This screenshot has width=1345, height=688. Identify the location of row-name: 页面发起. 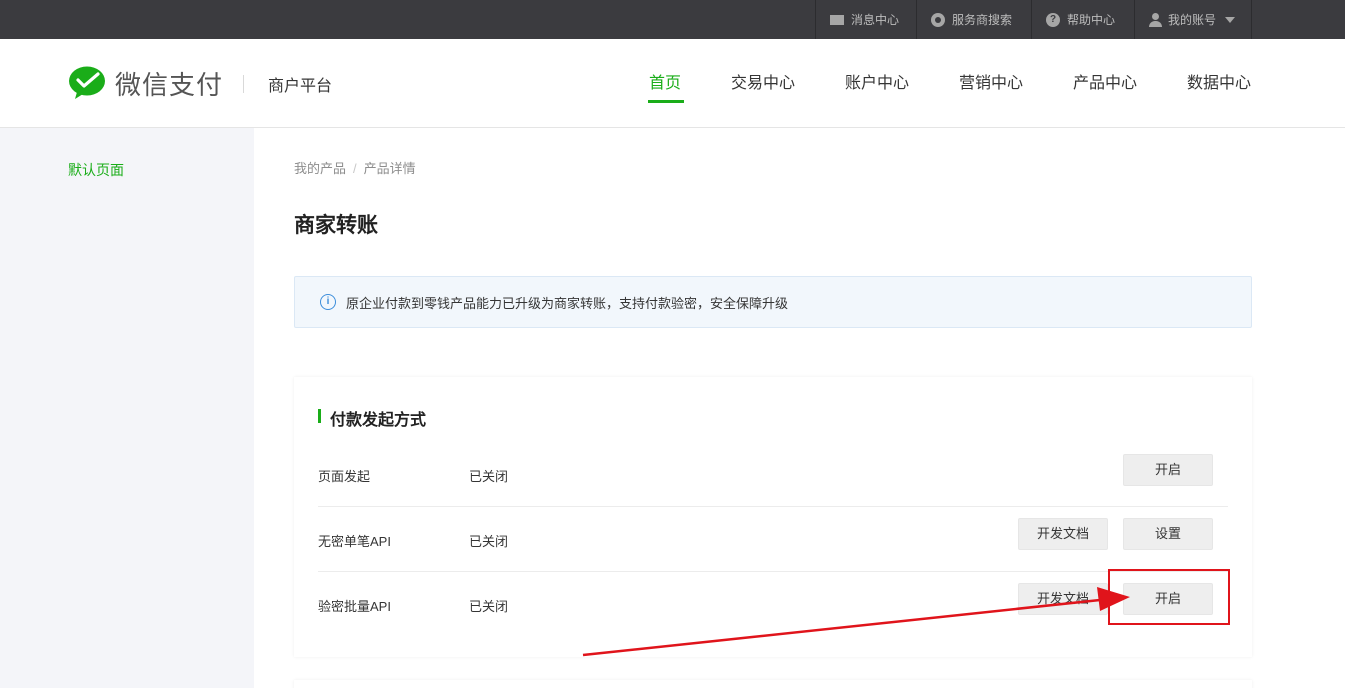
(344, 476).